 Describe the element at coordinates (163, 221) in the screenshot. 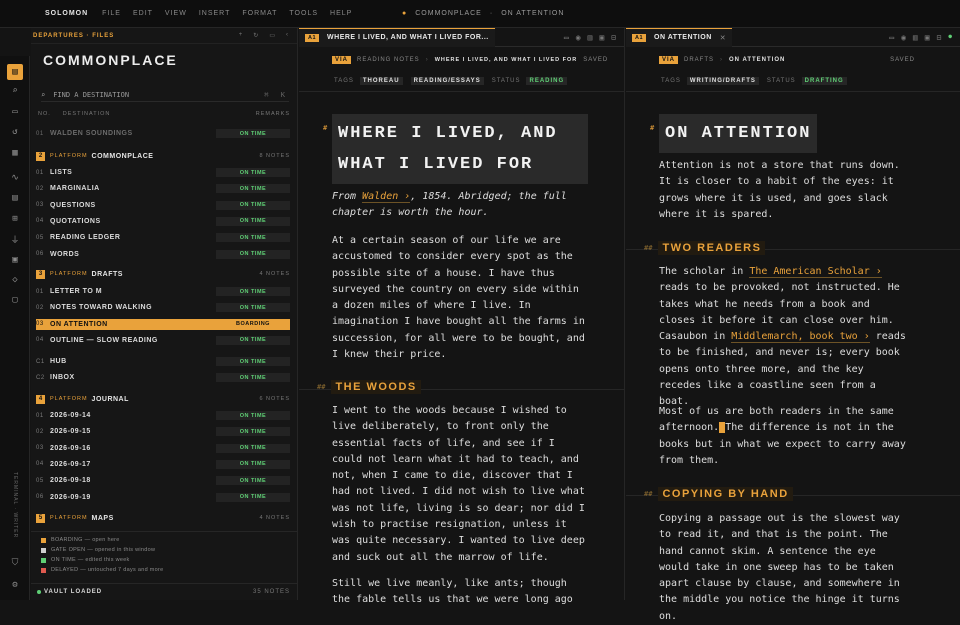

I see `list-item: 04 QUOTATIONS ON TIME` at that location.